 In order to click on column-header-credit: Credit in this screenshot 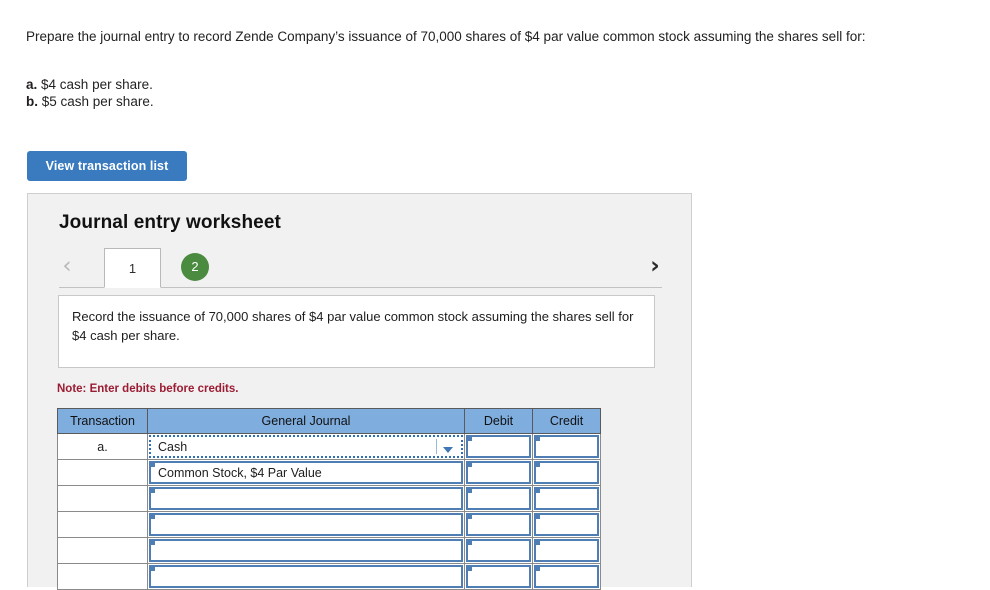, I will do `click(566, 421)`.